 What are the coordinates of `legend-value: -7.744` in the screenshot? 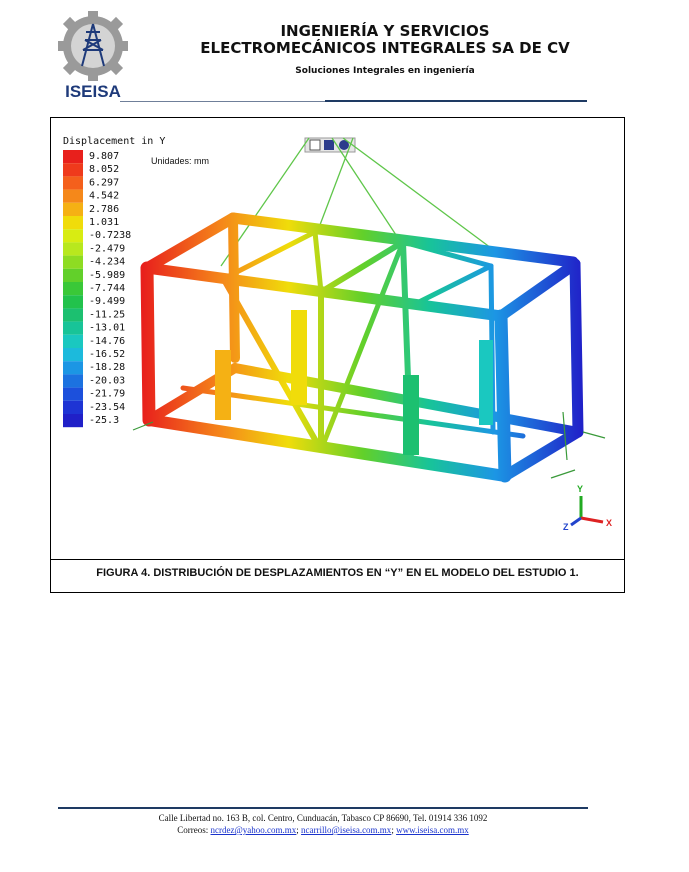 It's located at (107, 288).